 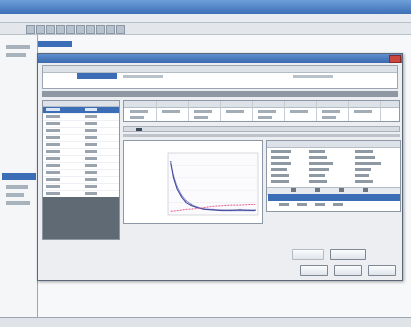 I want to click on navigation-tree, so click(x=19, y=176).